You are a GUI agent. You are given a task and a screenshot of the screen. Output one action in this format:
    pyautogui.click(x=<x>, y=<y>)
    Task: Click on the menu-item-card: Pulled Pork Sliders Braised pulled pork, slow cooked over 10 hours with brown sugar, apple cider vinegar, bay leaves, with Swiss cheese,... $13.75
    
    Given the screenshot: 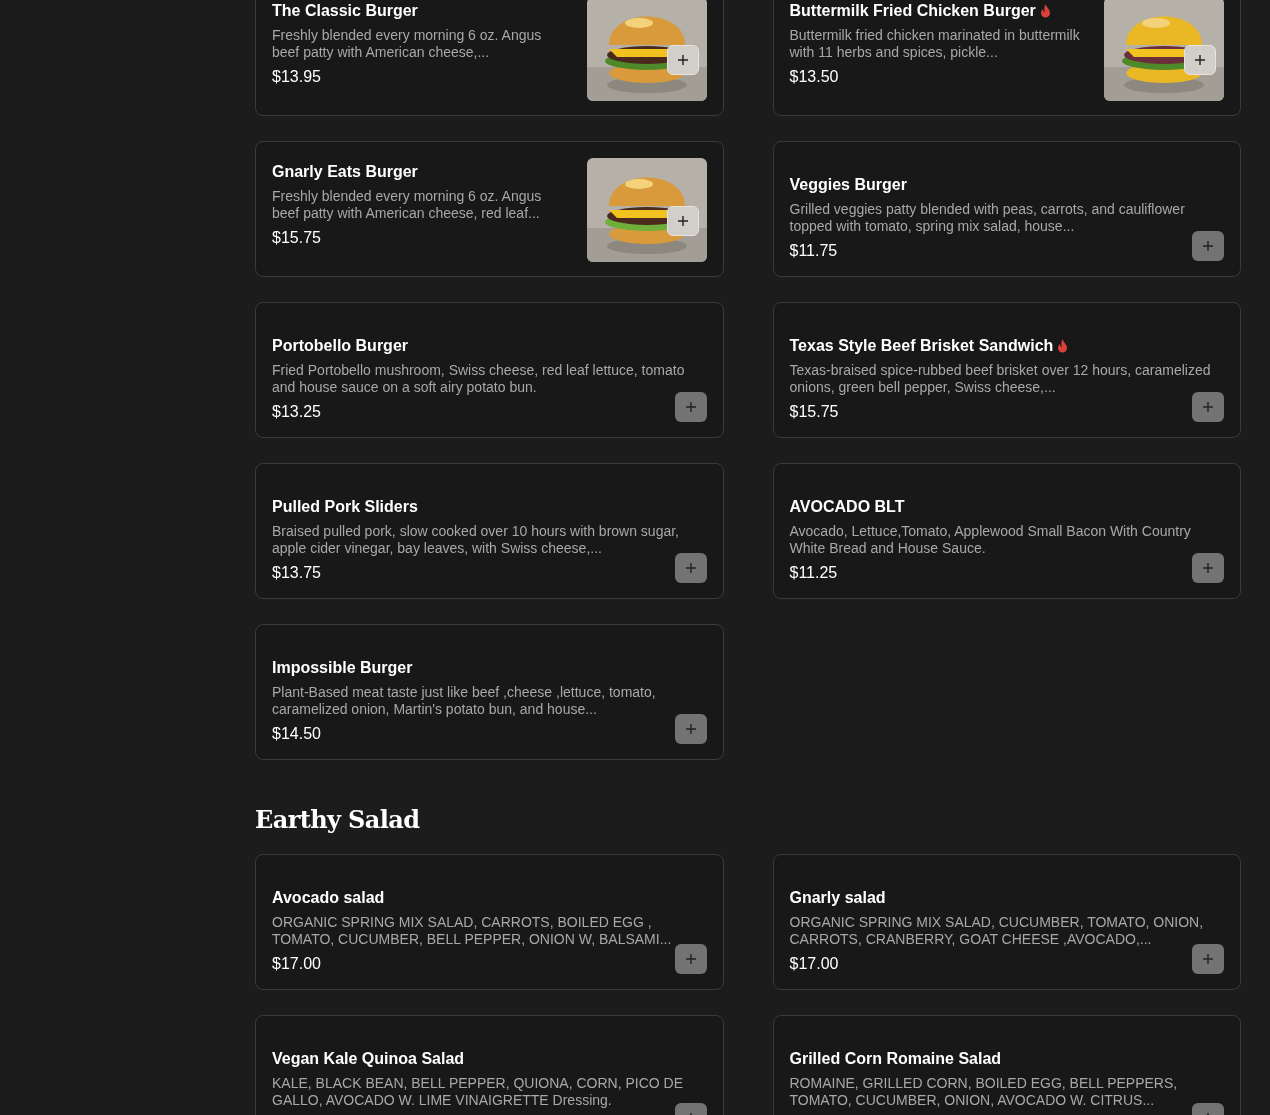 What is the action you would take?
    pyautogui.click(x=489, y=531)
    